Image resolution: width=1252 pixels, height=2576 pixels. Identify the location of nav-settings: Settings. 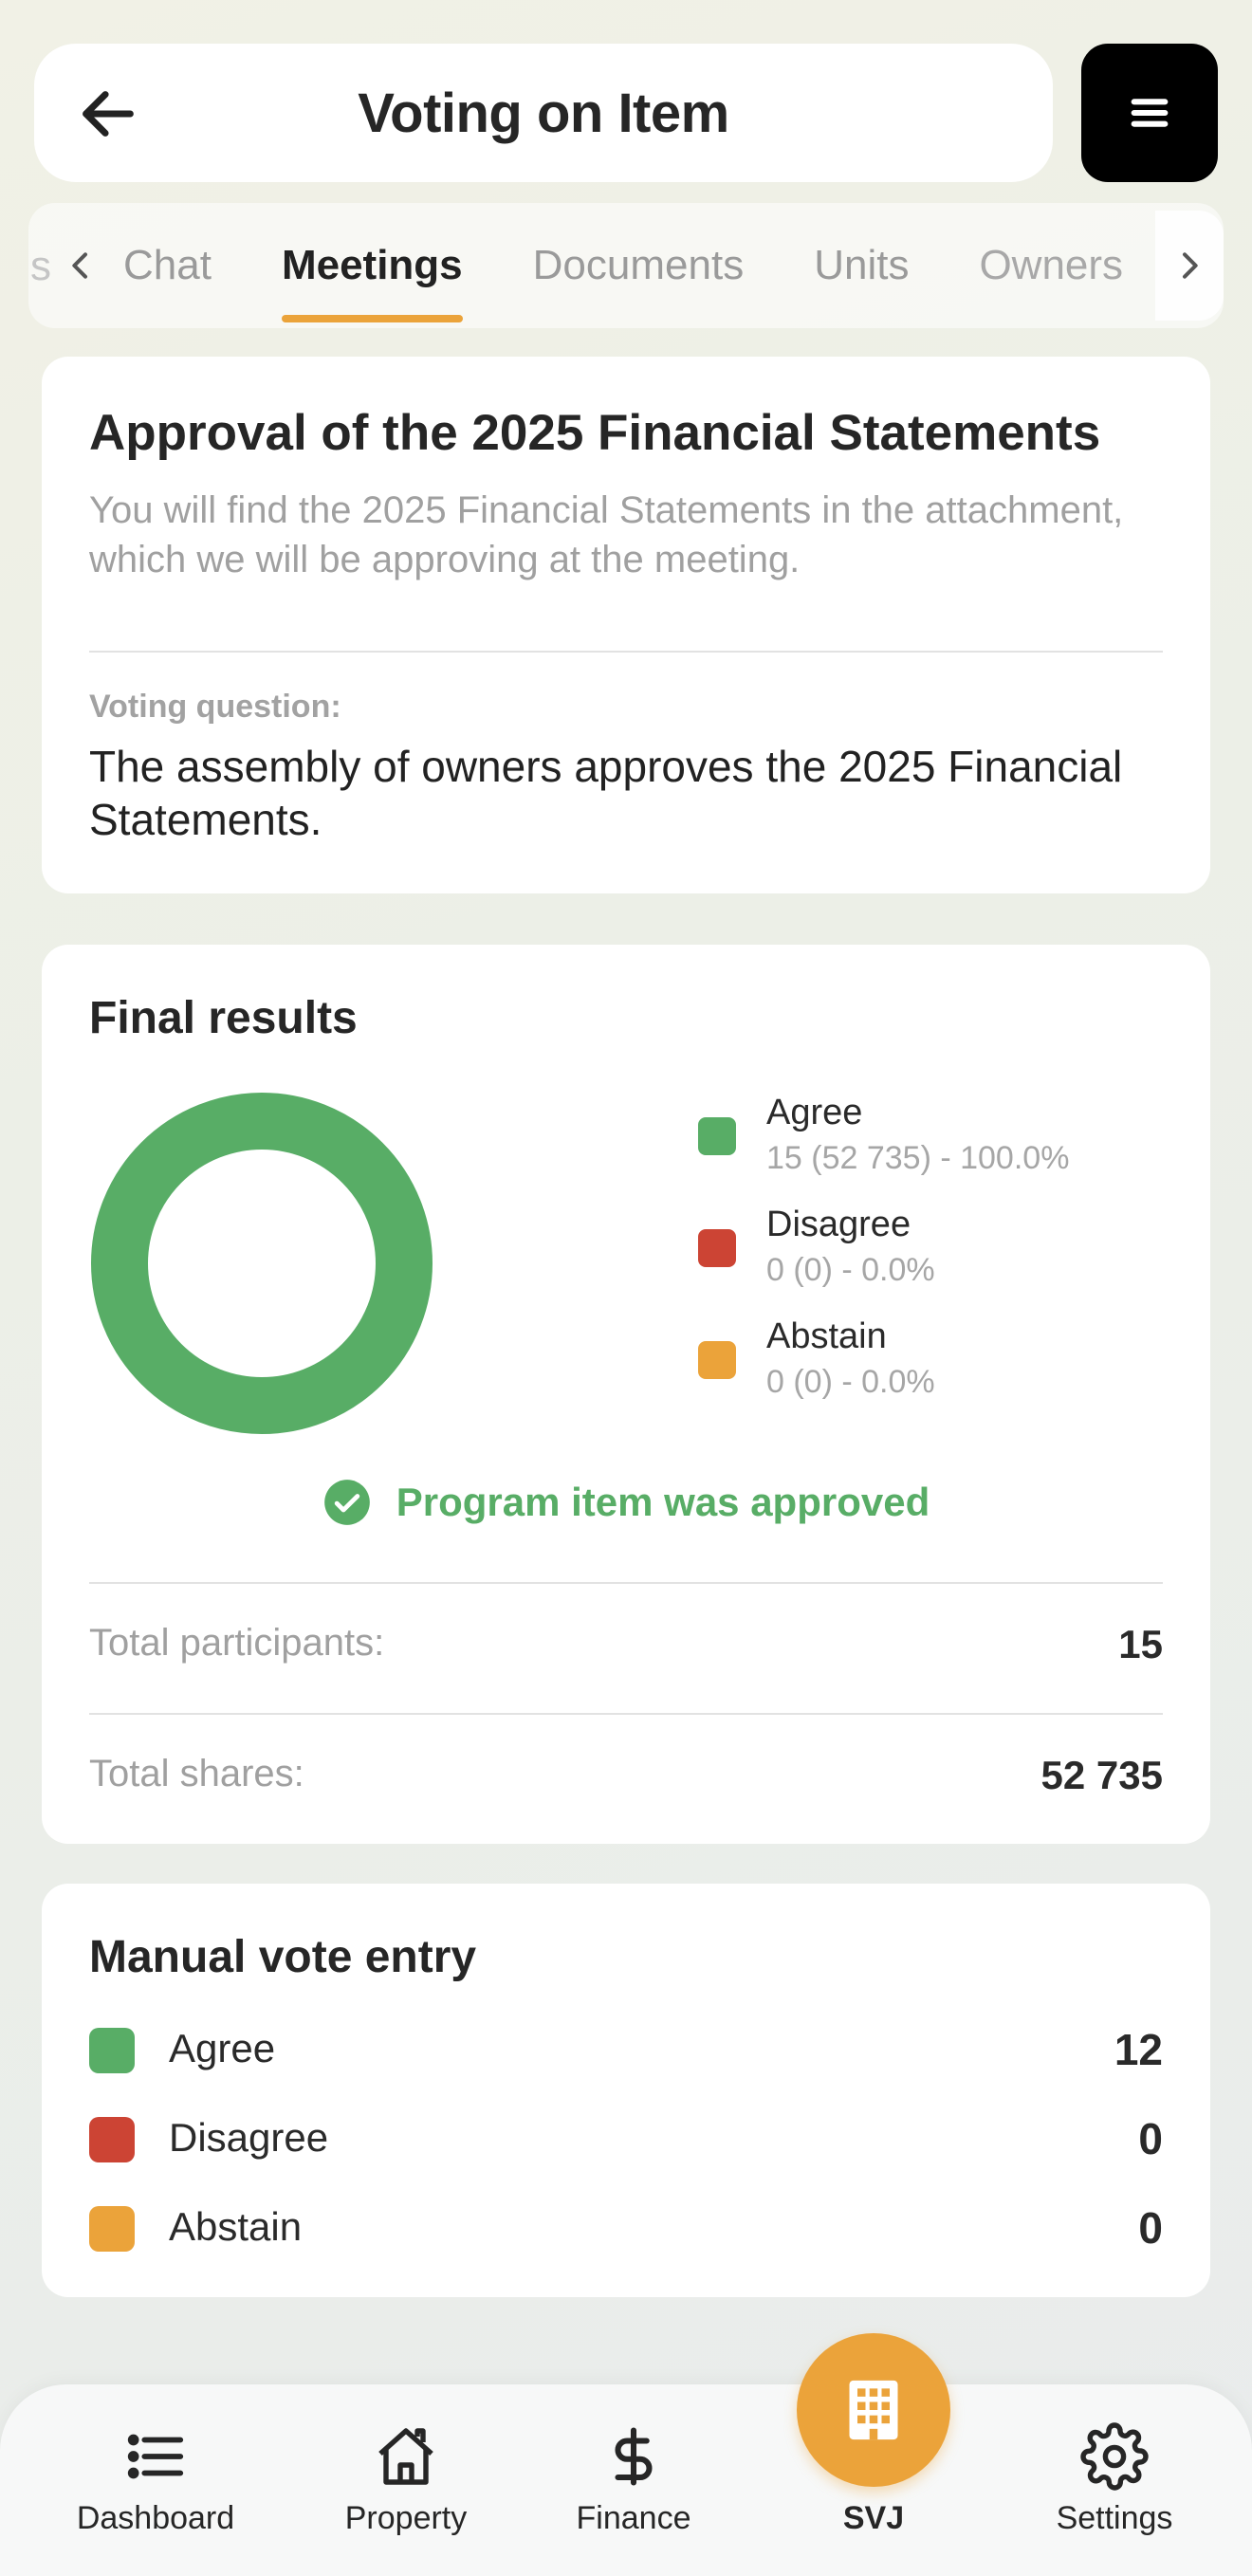
(1114, 2485).